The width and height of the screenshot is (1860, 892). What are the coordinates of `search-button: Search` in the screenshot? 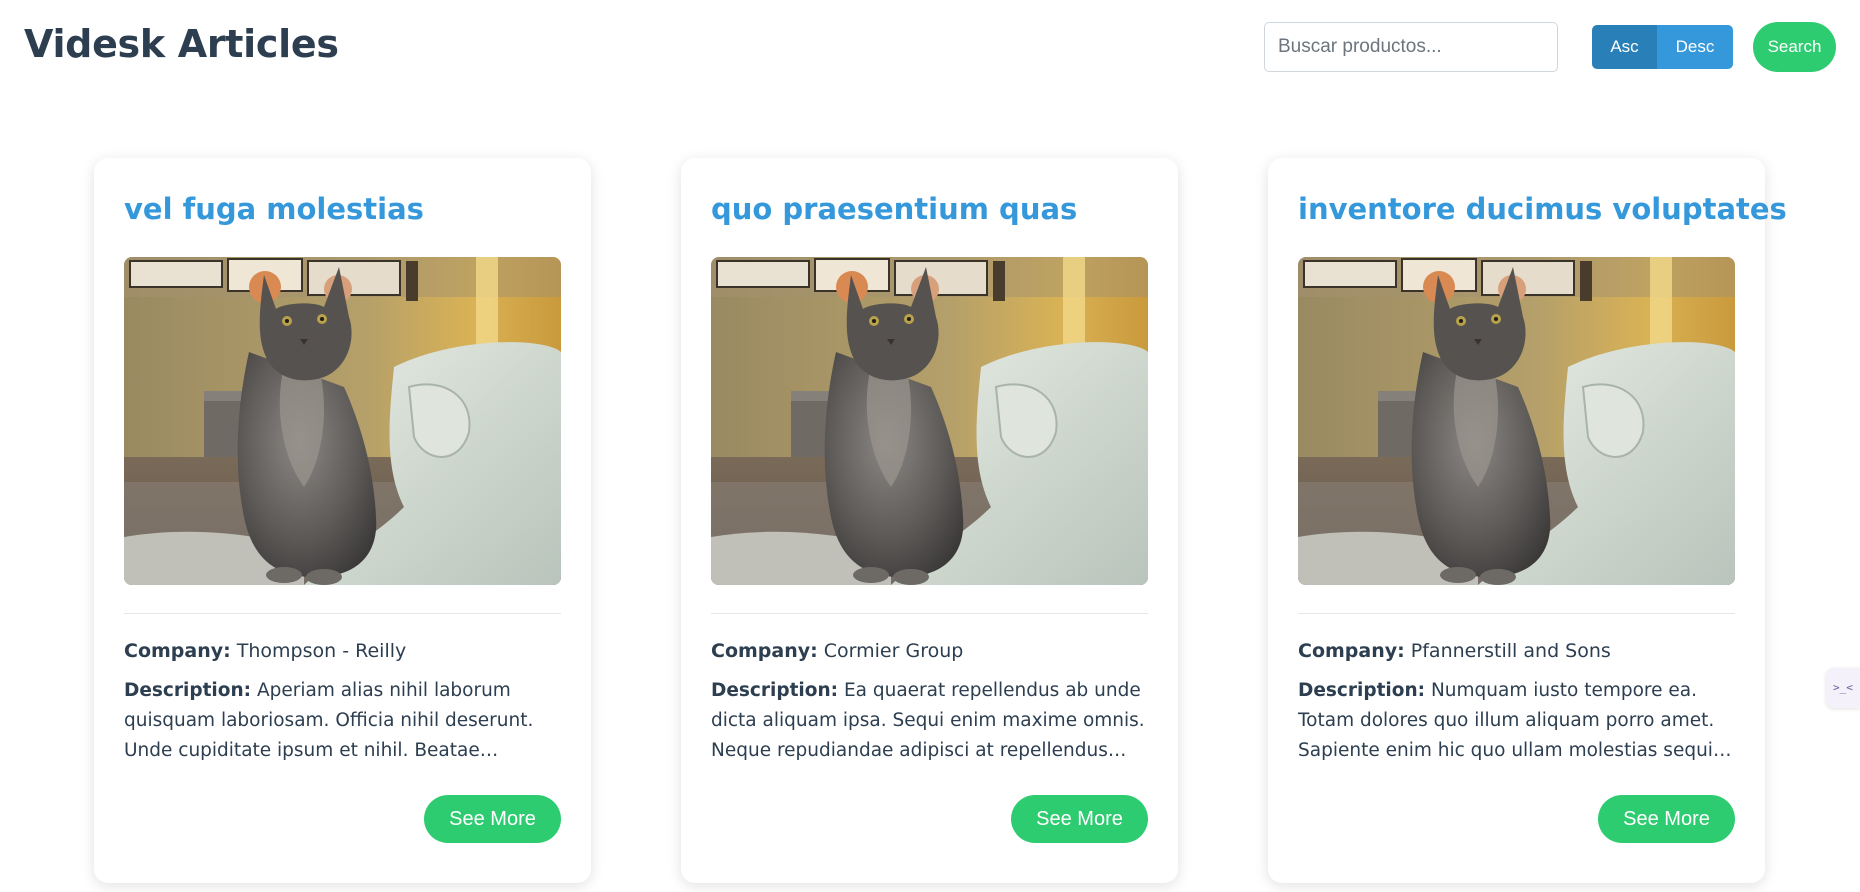 It's located at (1794, 47).